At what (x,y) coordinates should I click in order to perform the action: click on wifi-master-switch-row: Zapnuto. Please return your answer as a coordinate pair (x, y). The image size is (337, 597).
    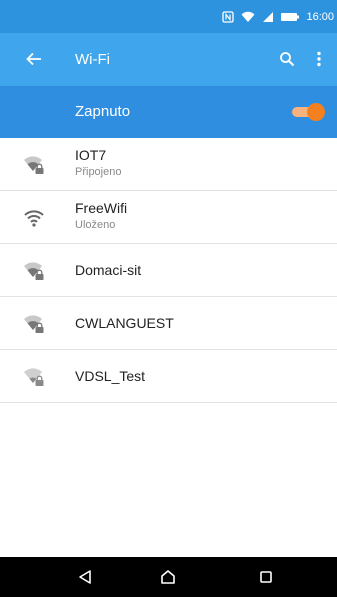
    Looking at the image, I should click on (168, 112).